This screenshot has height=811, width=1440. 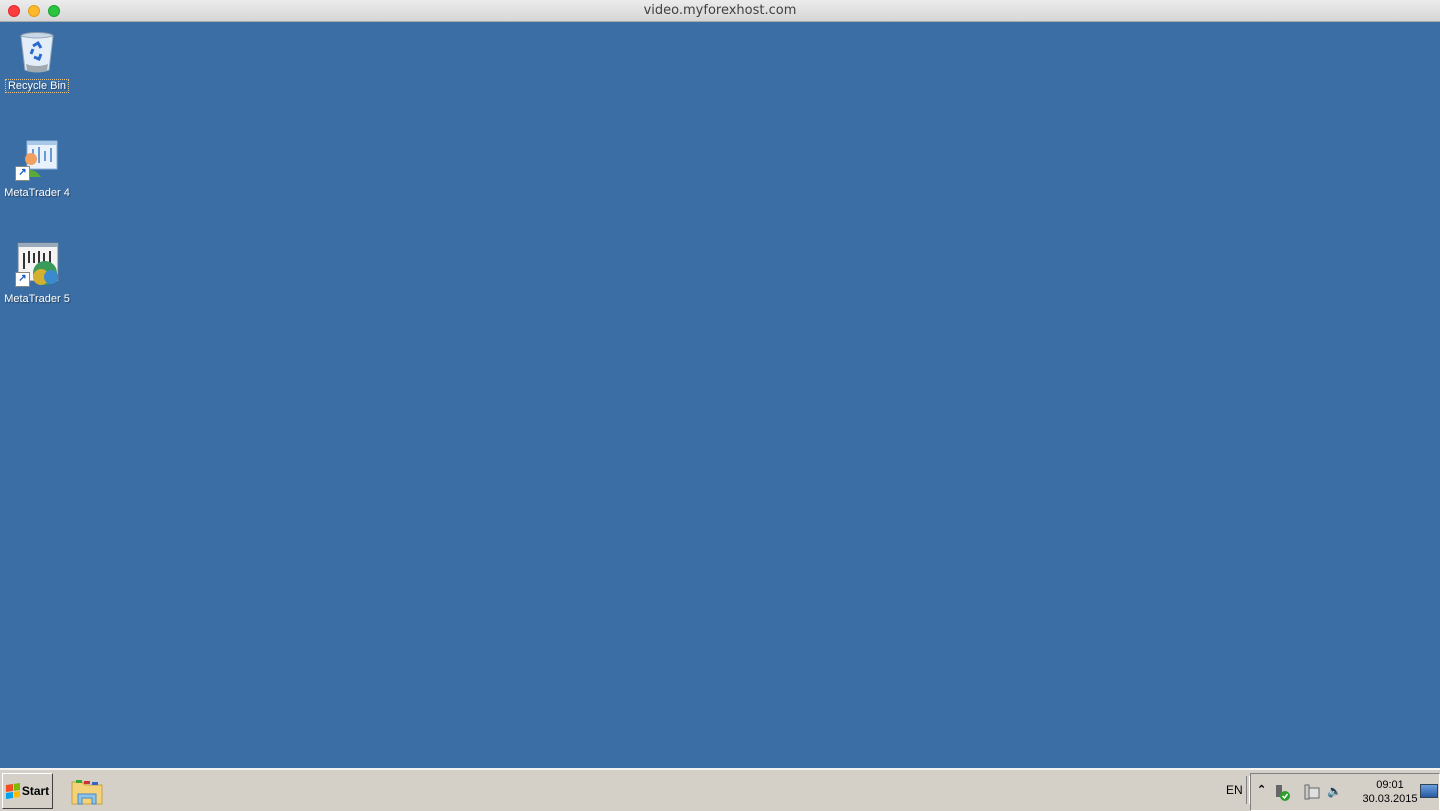 What do you see at coordinates (1234, 790) in the screenshot?
I see `language-indicator: EN` at bounding box center [1234, 790].